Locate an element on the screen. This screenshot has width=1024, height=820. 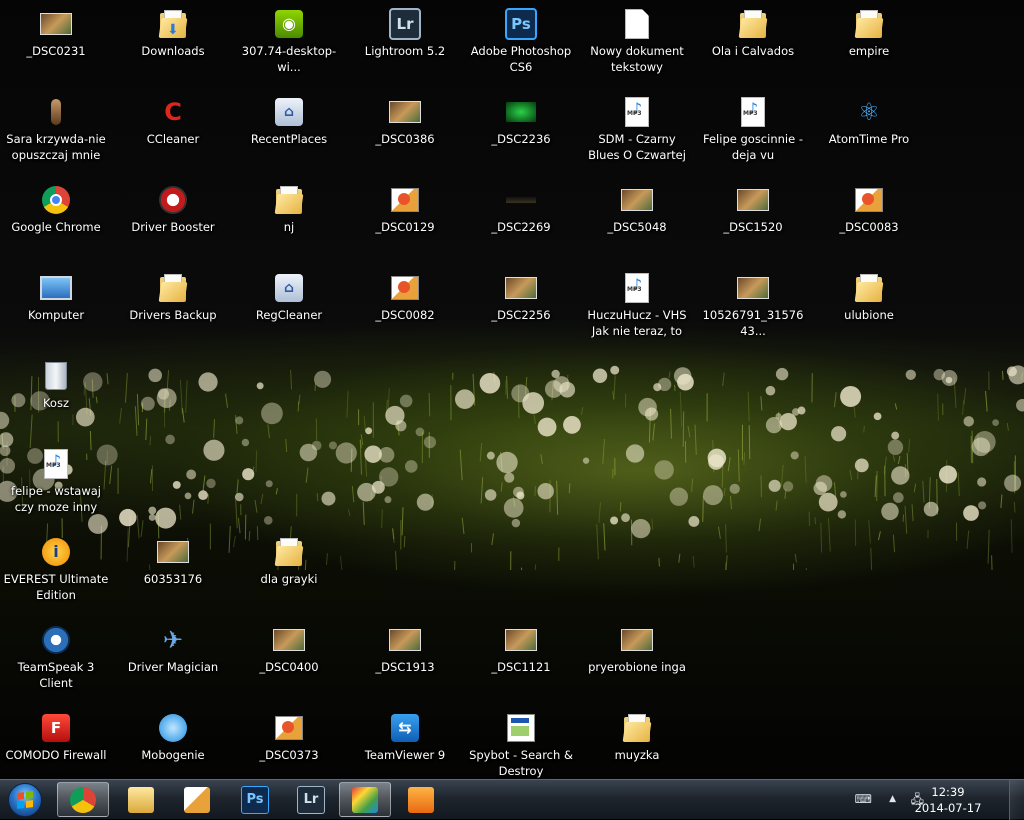
desktop-icon: ⌂ RecentPlaces is located at coordinates (289, 132).